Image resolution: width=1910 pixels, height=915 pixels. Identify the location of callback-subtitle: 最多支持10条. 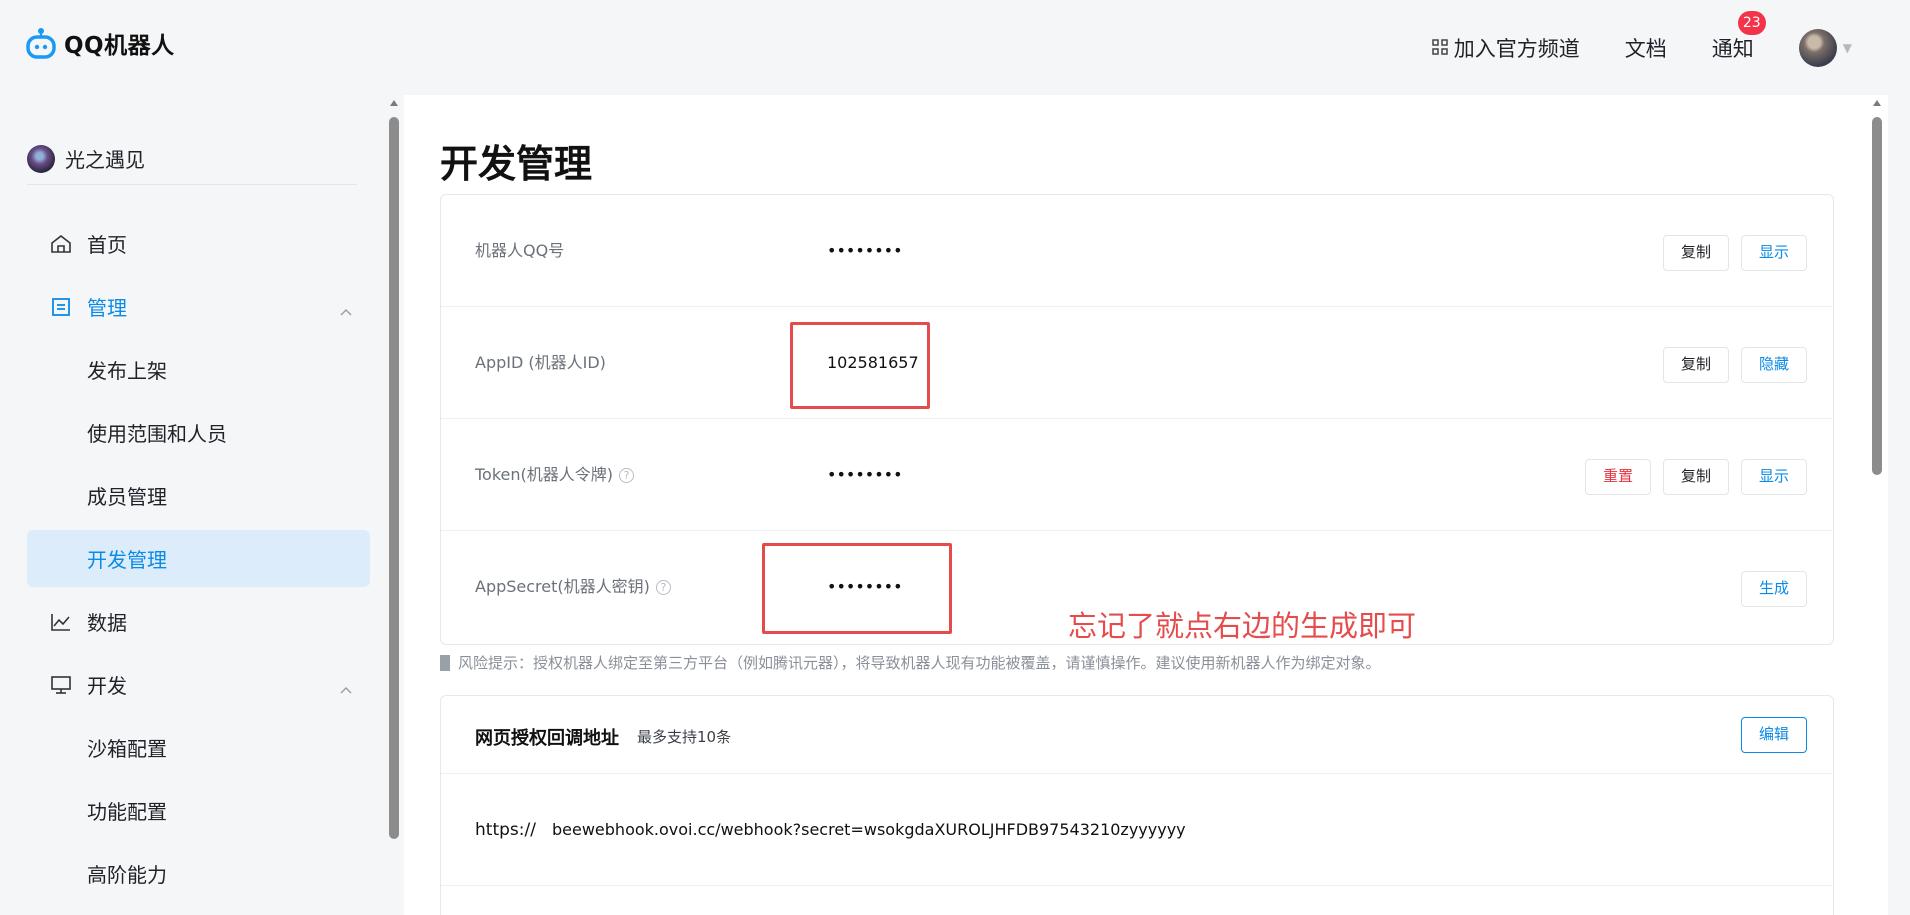
(684, 737).